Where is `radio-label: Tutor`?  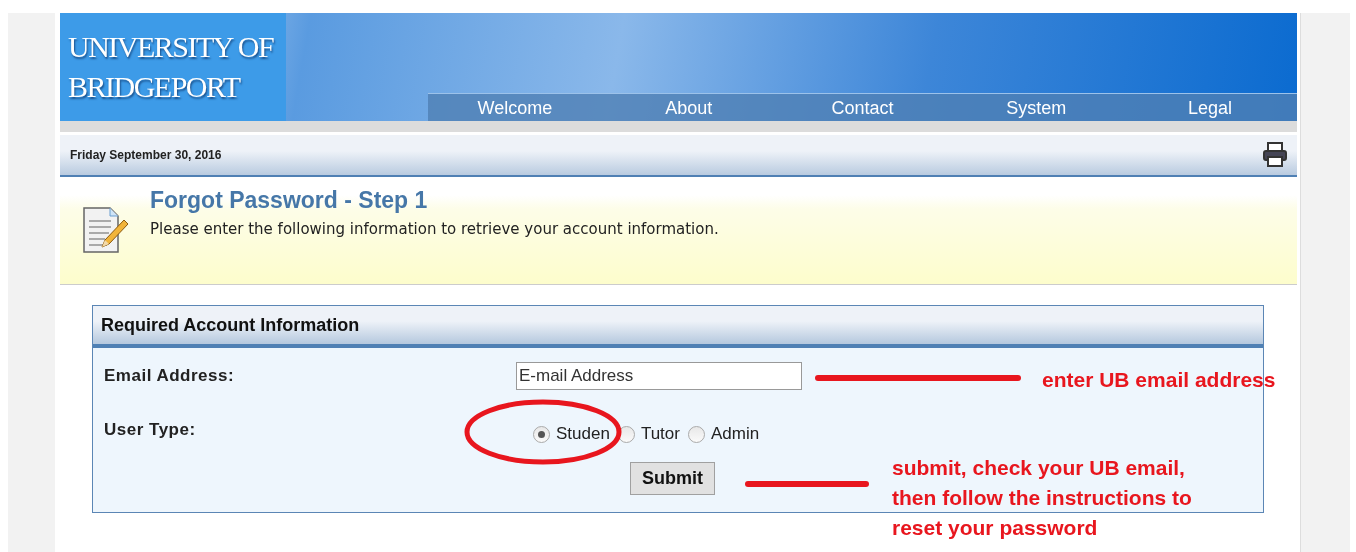
radio-label: Tutor is located at coordinates (660, 434).